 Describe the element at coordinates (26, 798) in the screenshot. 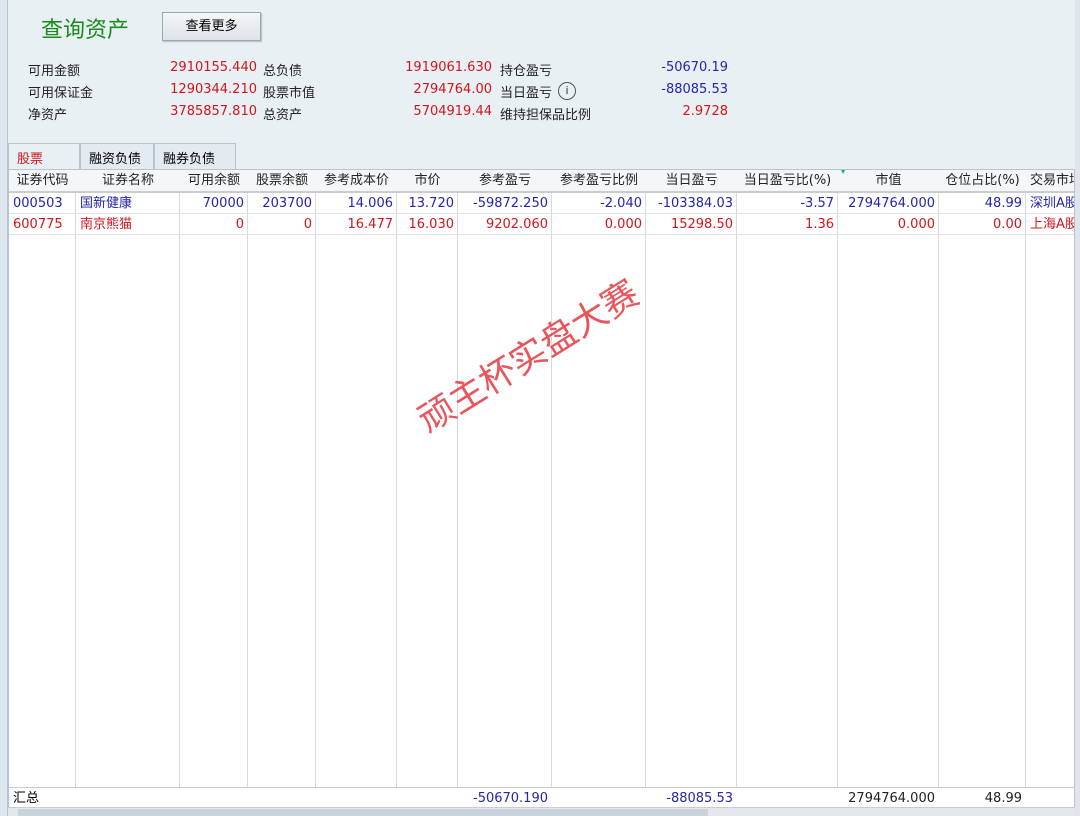

I see `total-label: 汇总` at that location.